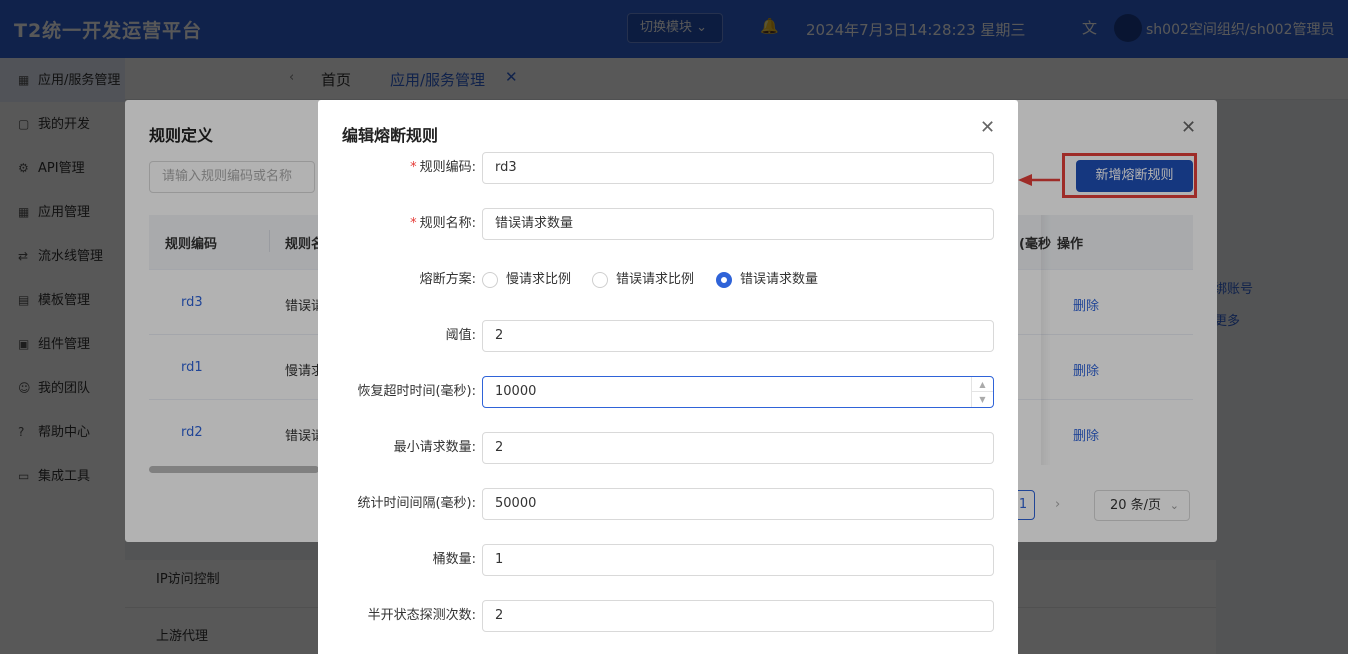 The height and width of the screenshot is (654, 1348). Describe the element at coordinates (738, 448) in the screenshot. I see `min-requests-input: 2` at that location.